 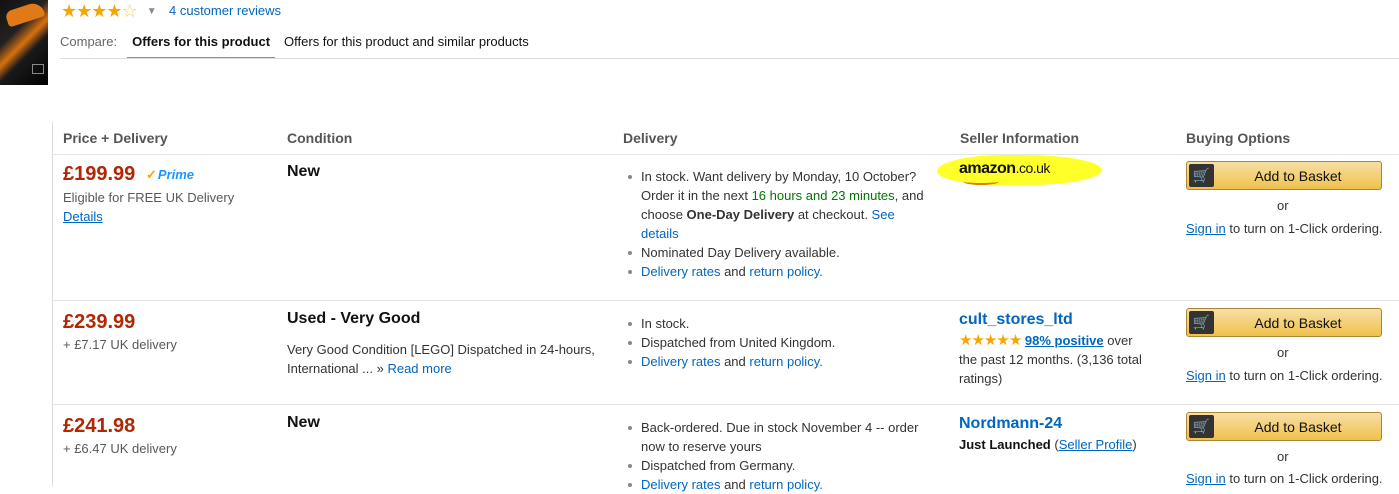 I want to click on amazon-logo: amazon.co.uk, so click(x=1004, y=169).